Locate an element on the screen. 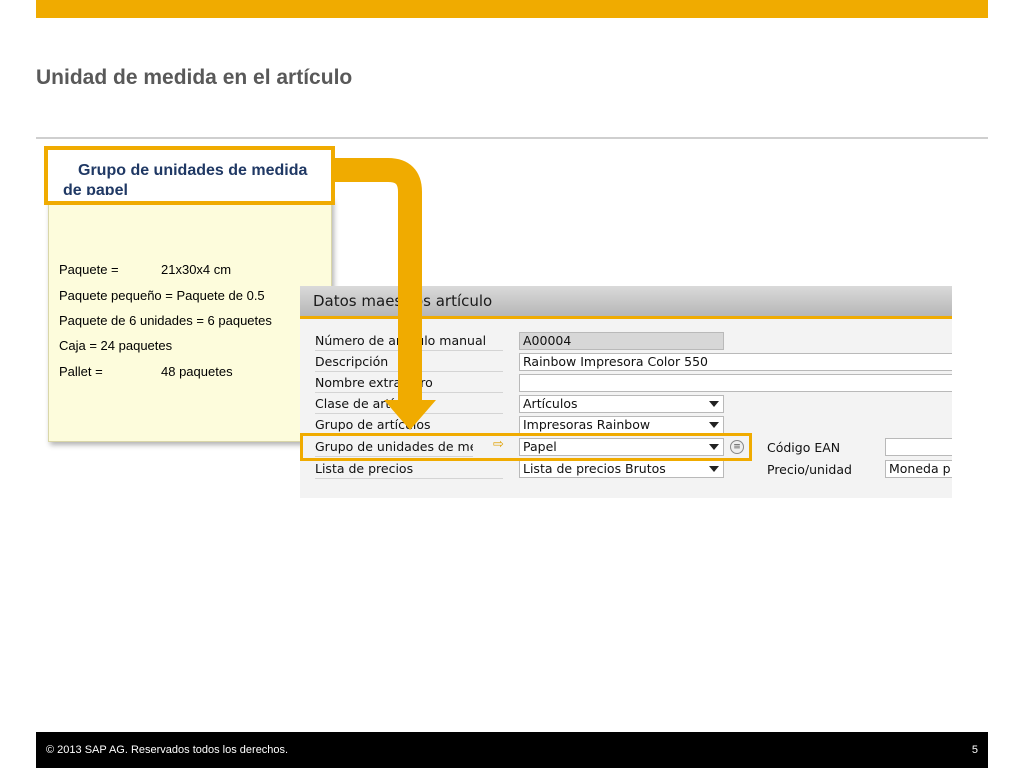  page-number: 5 is located at coordinates (974, 750).